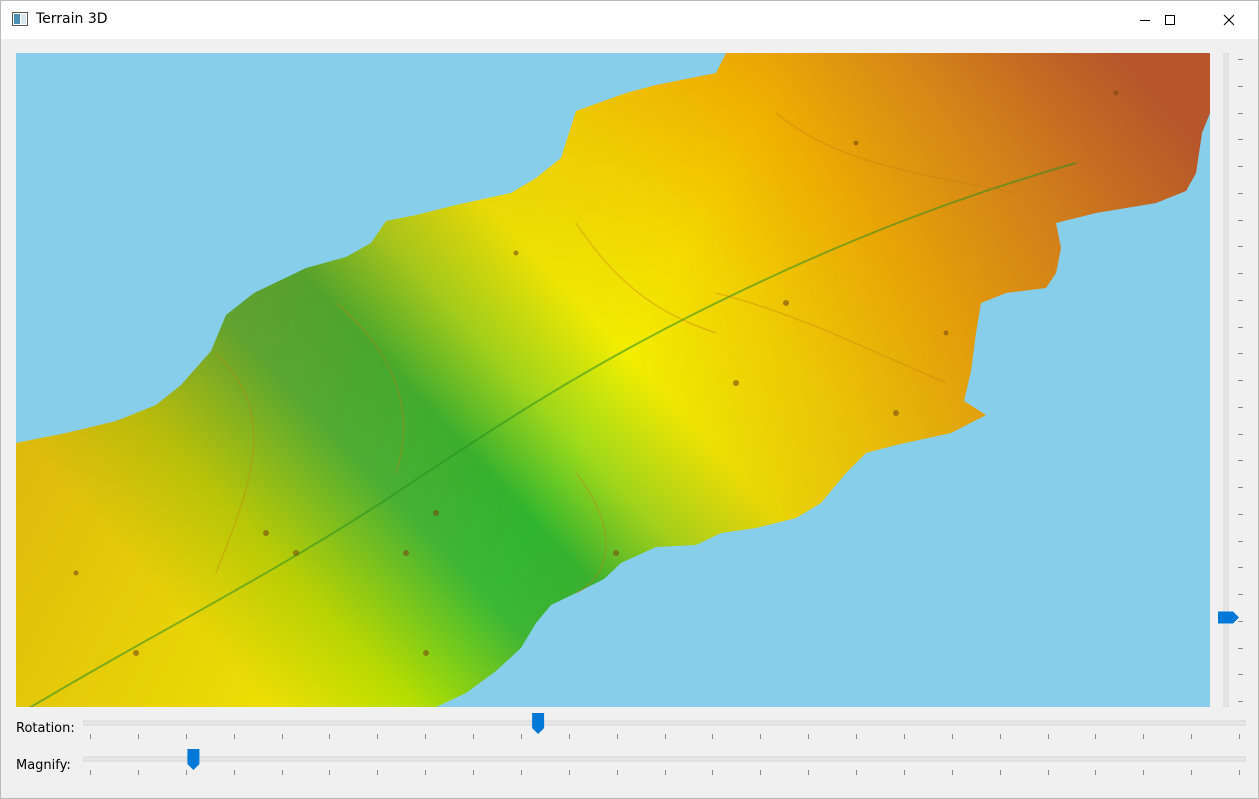 This screenshot has width=1259, height=799. What do you see at coordinates (629, 20) in the screenshot?
I see `title-bar: Terrain 3D` at bounding box center [629, 20].